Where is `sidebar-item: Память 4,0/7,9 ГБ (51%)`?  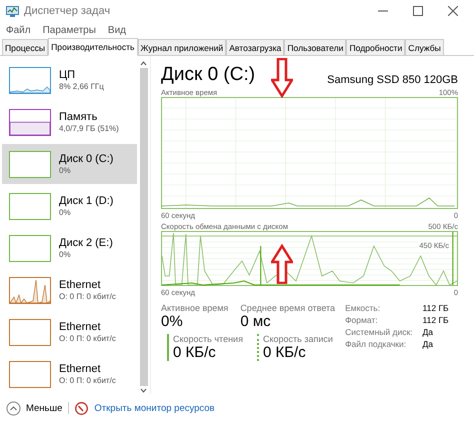
sidebar-item: Память 4,0/7,9 ГБ (51%) is located at coordinates (69, 122).